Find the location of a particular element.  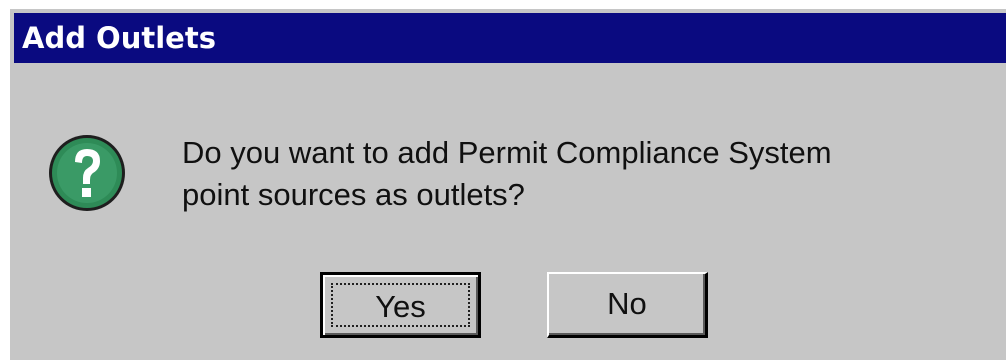

yes-button-label: Yes is located at coordinates (400, 306).